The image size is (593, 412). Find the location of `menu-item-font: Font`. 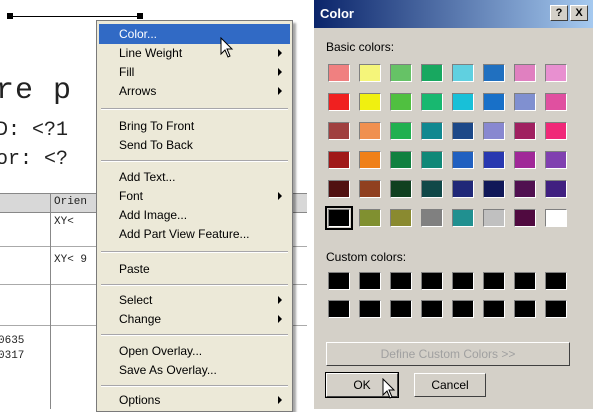

menu-item-font: Font is located at coordinates (194, 196).